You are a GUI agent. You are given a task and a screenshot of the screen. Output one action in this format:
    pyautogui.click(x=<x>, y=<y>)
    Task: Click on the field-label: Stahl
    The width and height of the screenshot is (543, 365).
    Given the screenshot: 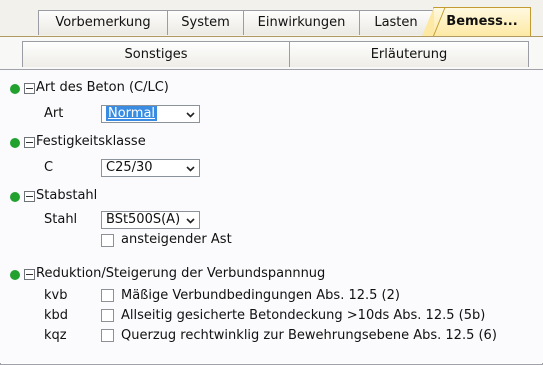 What is the action you would take?
    pyautogui.click(x=61, y=219)
    